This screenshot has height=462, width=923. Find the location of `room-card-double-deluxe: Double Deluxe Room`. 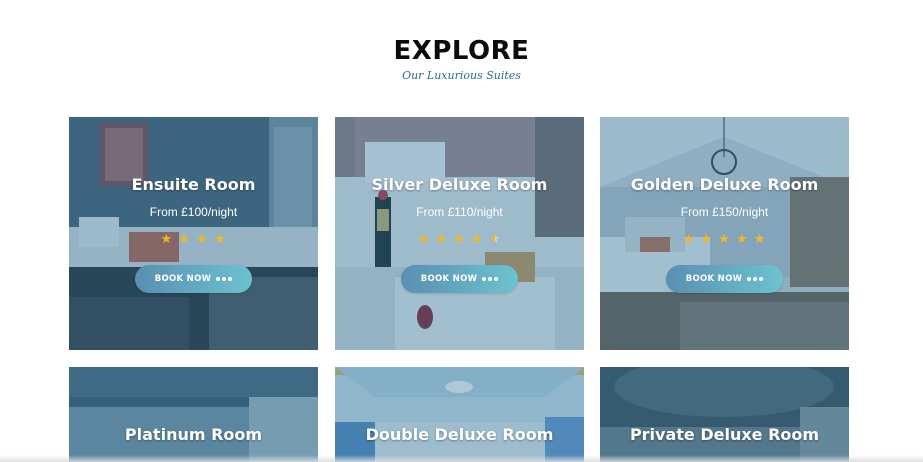

room-card-double-deluxe: Double Deluxe Room is located at coordinates (459, 414).